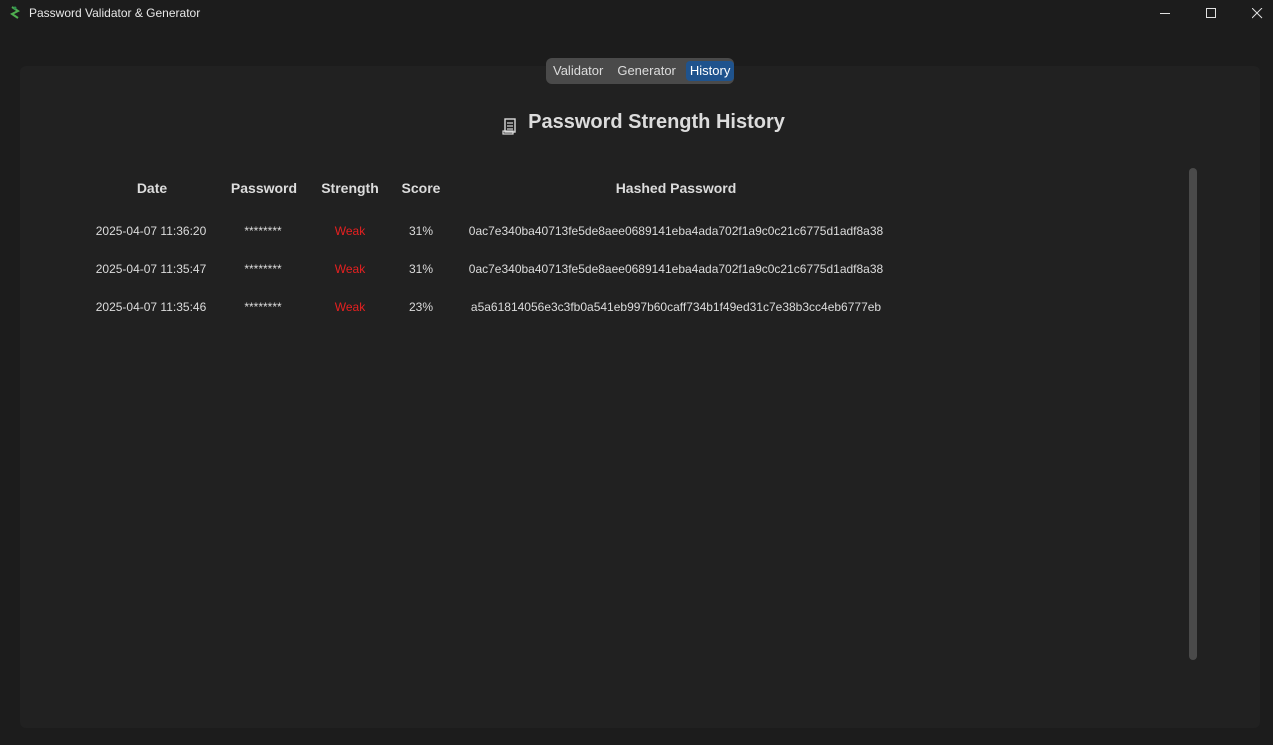  Describe the element at coordinates (509, 126) in the screenshot. I see `scroll-icon` at that location.